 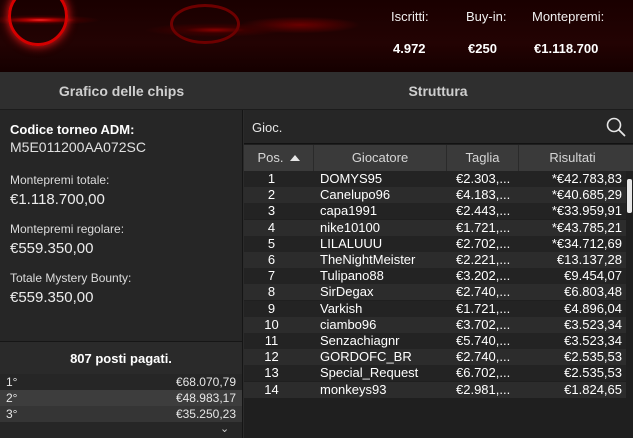 I want to click on payout-place: 3°, so click(x=12, y=414).